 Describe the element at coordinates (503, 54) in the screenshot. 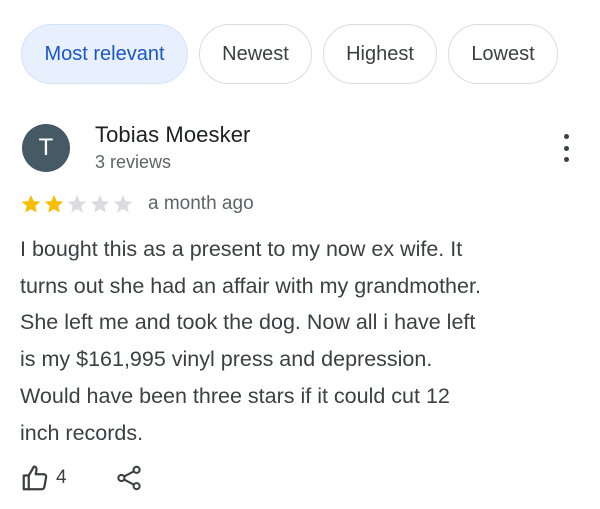

I see `chip-lowest: Lowest` at that location.